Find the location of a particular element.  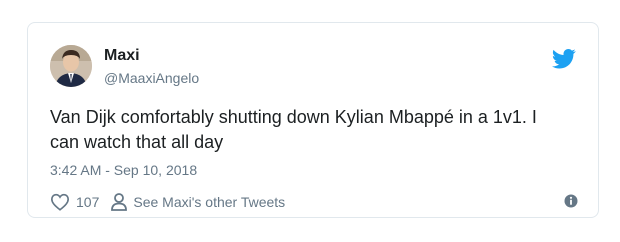

person-icon is located at coordinates (119, 202).